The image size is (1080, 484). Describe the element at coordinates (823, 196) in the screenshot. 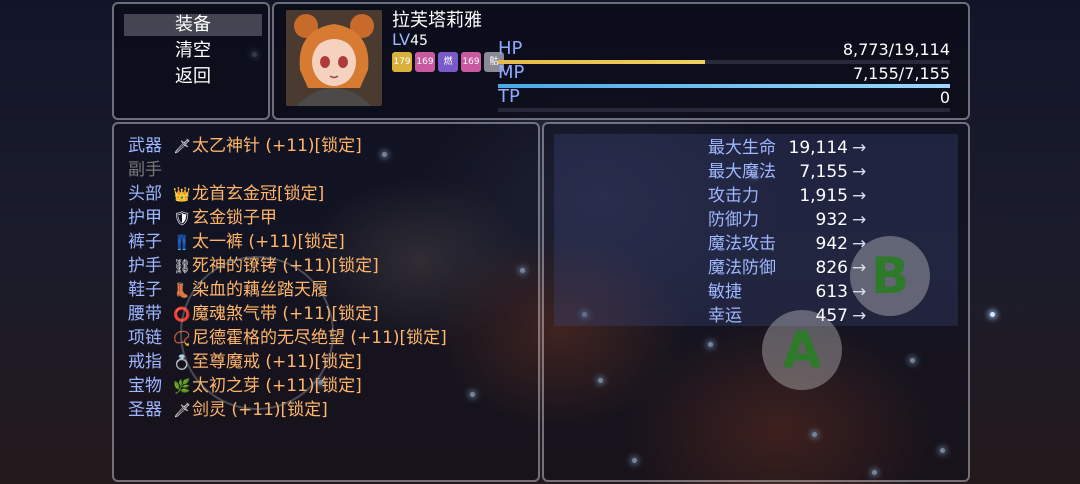

I see `stat-value: 1,915` at that location.